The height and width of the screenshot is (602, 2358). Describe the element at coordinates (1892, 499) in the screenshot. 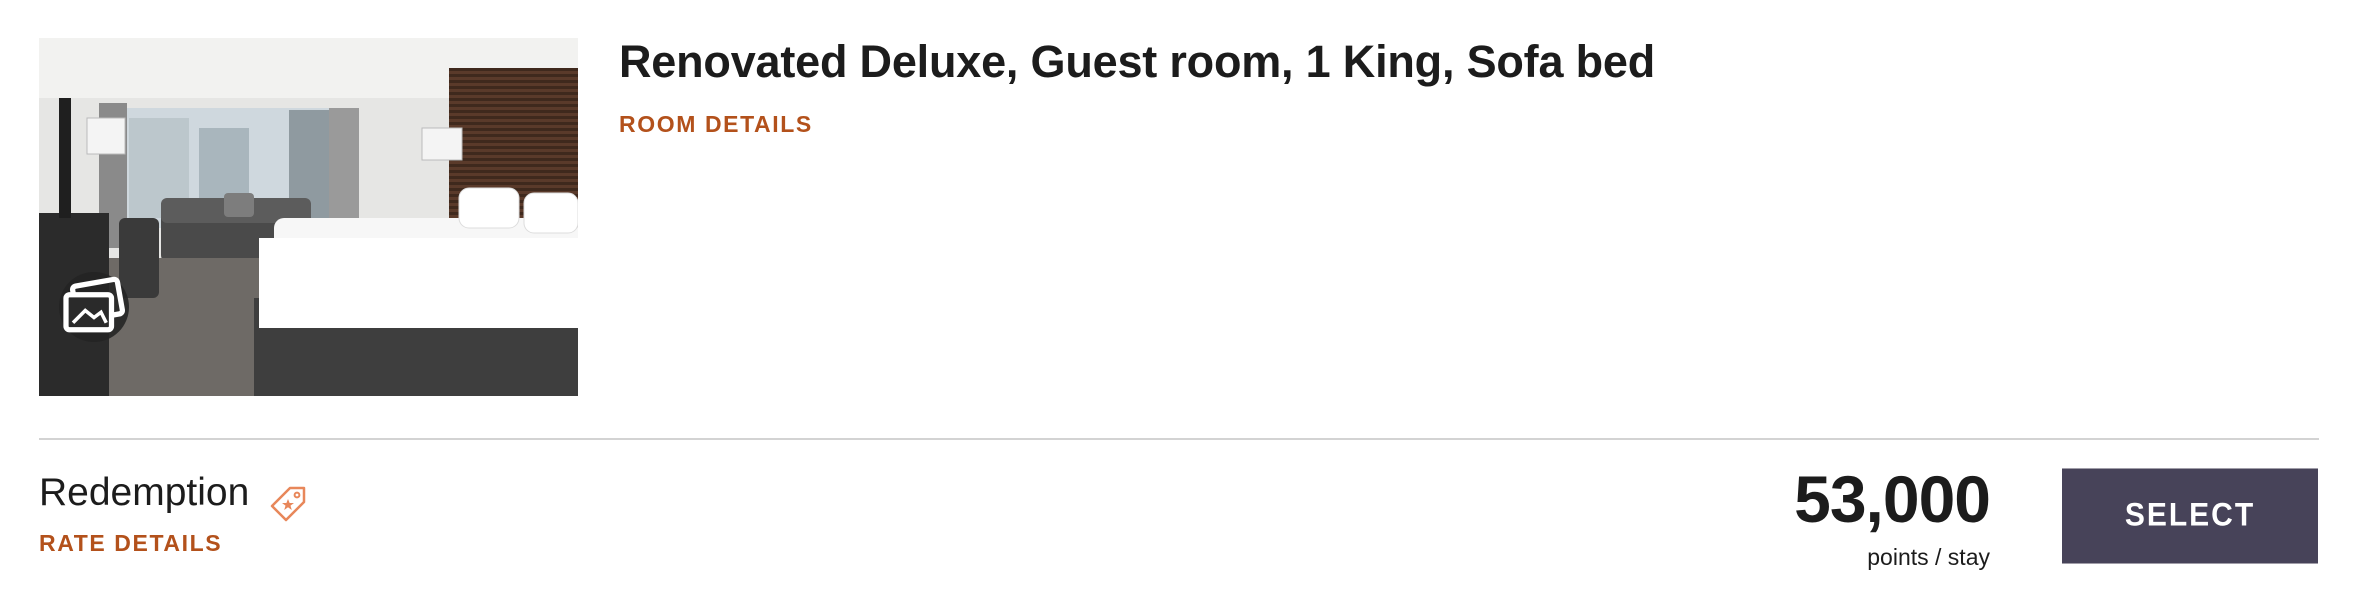

I see `points-value: 53,000` at that location.